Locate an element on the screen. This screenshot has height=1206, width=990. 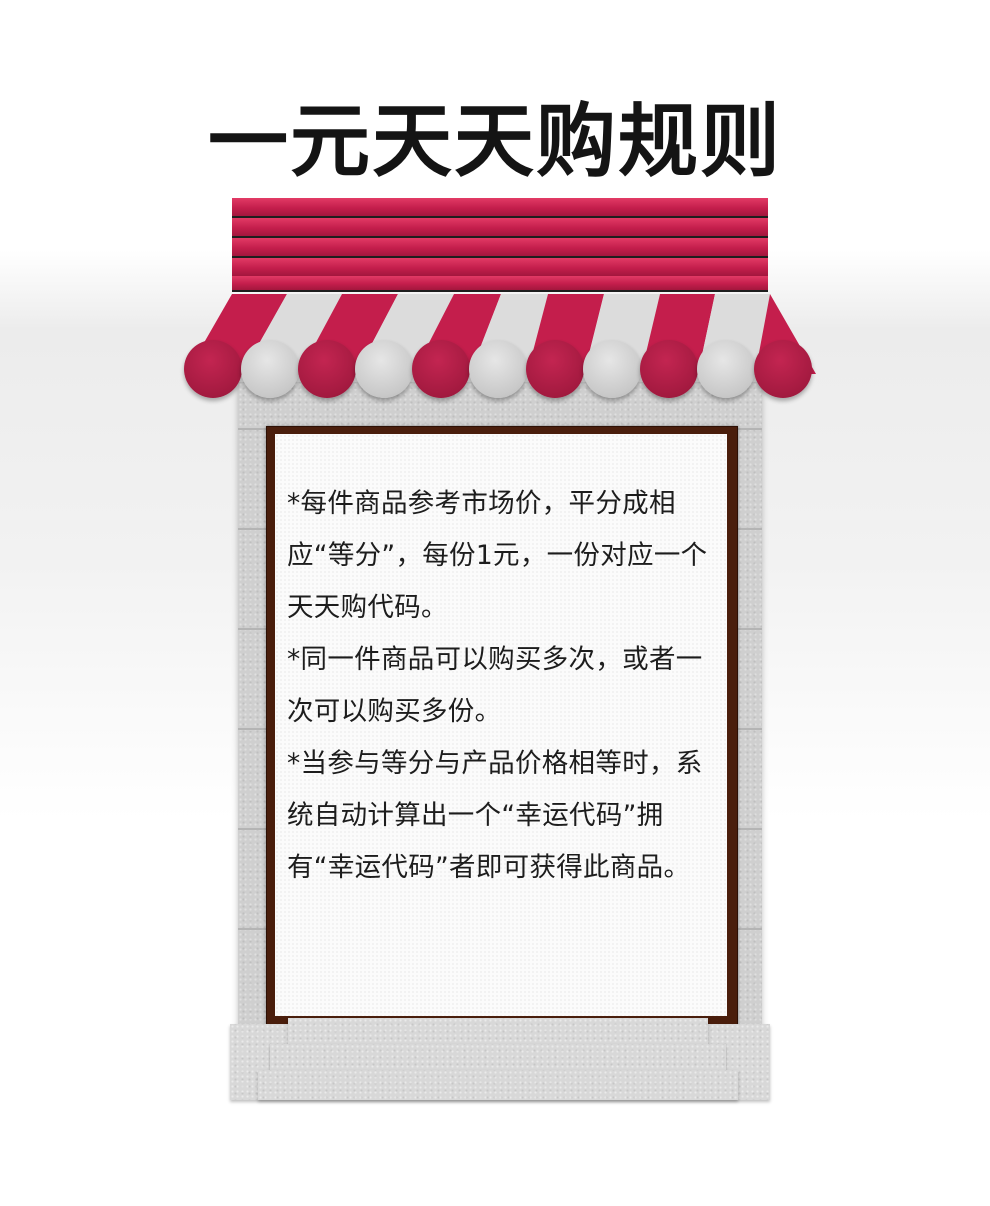
step-middle is located at coordinates (498, 1057).